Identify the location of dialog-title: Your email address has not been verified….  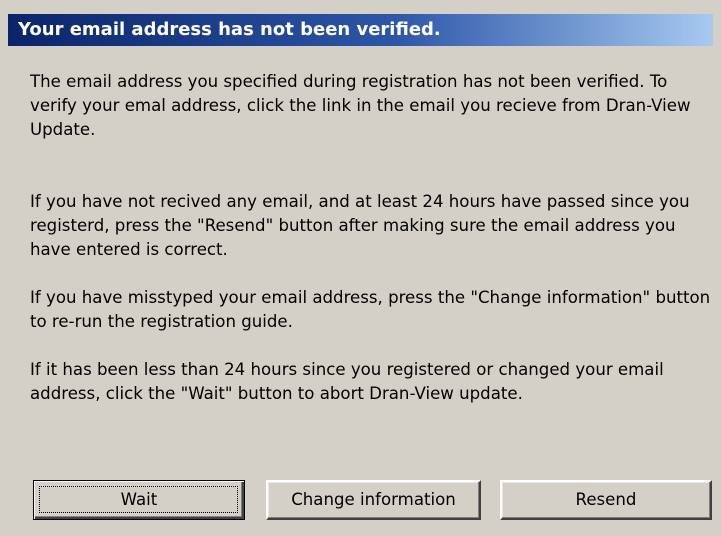
(229, 29).